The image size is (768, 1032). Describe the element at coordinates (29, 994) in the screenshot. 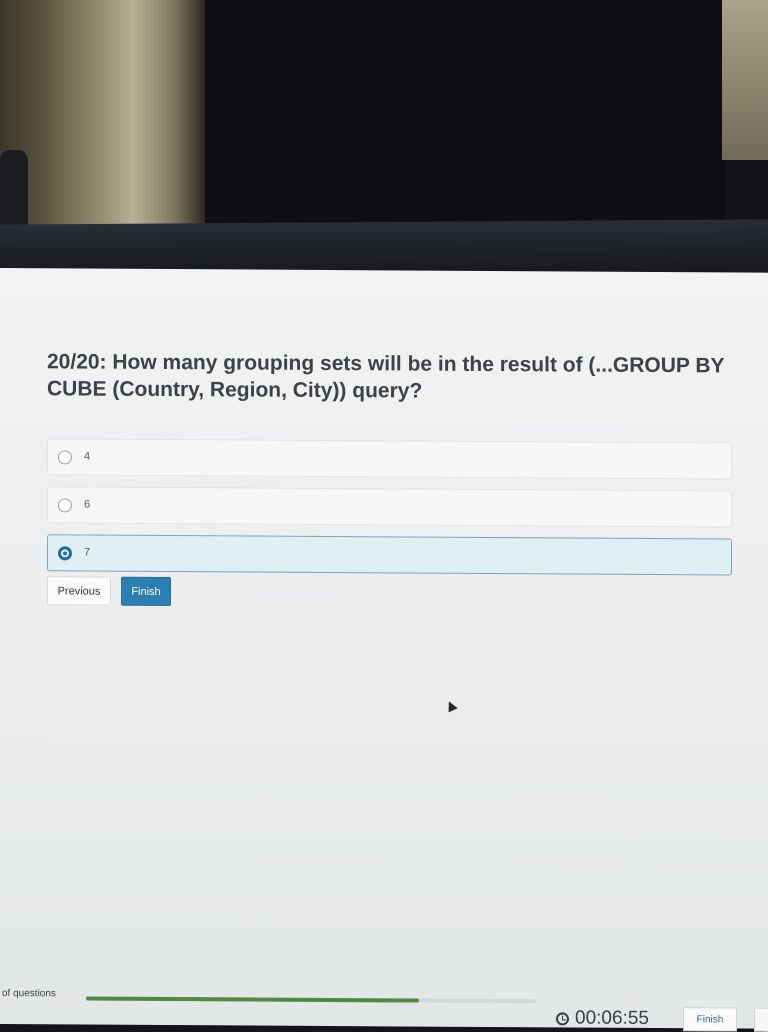

I see `questions-label: of questions` at that location.